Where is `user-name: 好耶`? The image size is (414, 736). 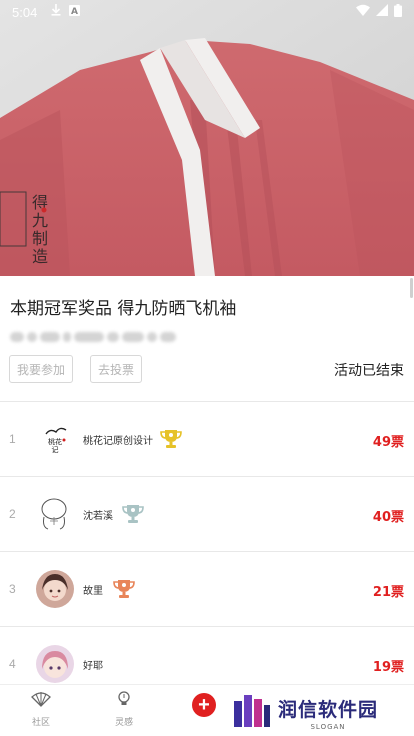 user-name: 好耶 is located at coordinates (93, 666).